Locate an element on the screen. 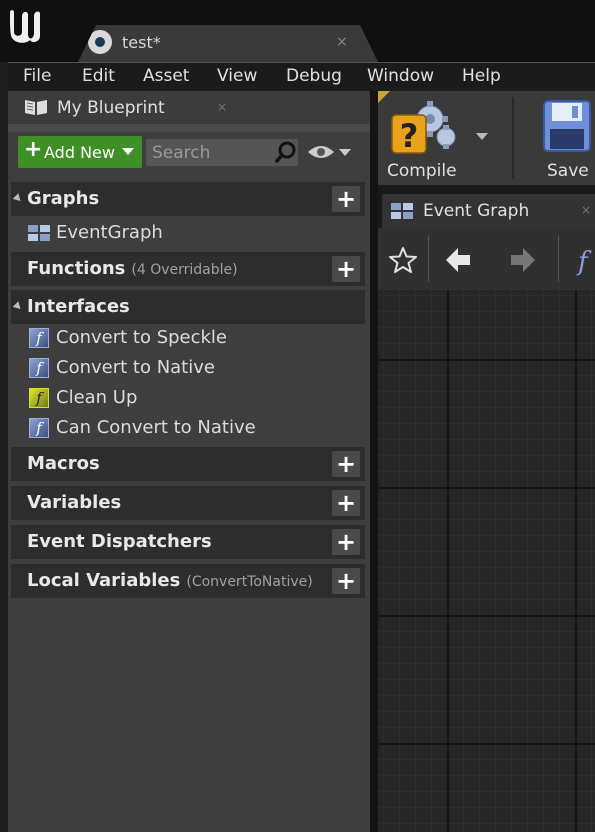 This screenshot has height=832, width=595. add-new-label: Add New is located at coordinates (79, 152).